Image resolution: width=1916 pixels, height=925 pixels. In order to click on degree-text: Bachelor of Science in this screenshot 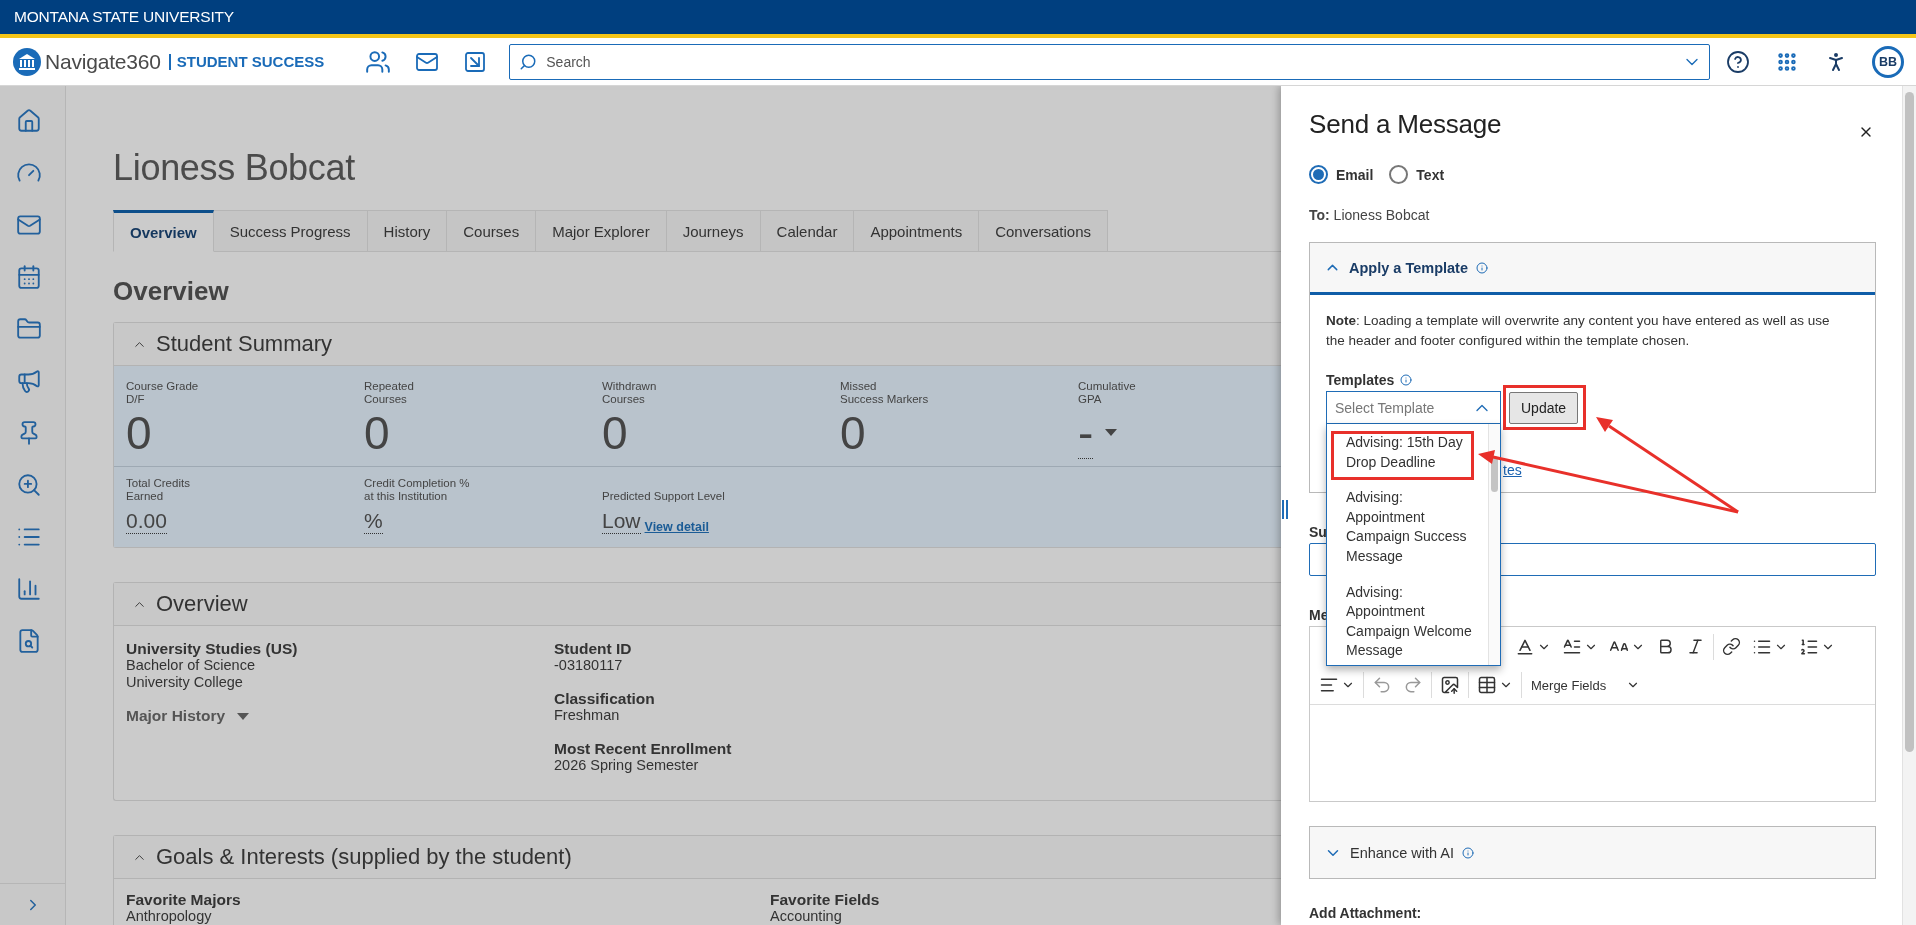, I will do `click(190, 665)`.